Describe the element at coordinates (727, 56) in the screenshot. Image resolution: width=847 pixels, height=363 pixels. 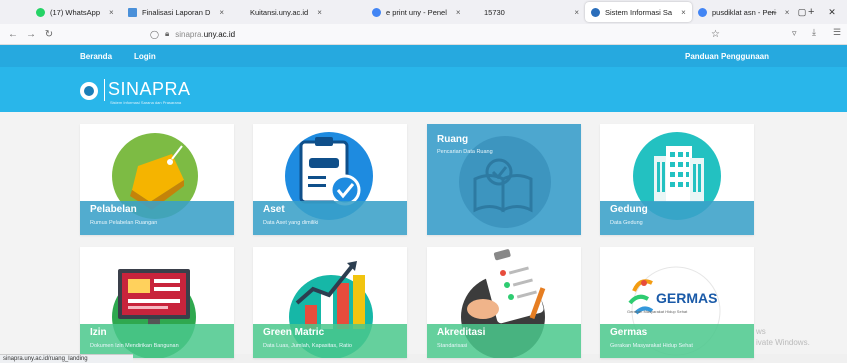
I see `nav-panduan: Panduan Penggunaan` at that location.